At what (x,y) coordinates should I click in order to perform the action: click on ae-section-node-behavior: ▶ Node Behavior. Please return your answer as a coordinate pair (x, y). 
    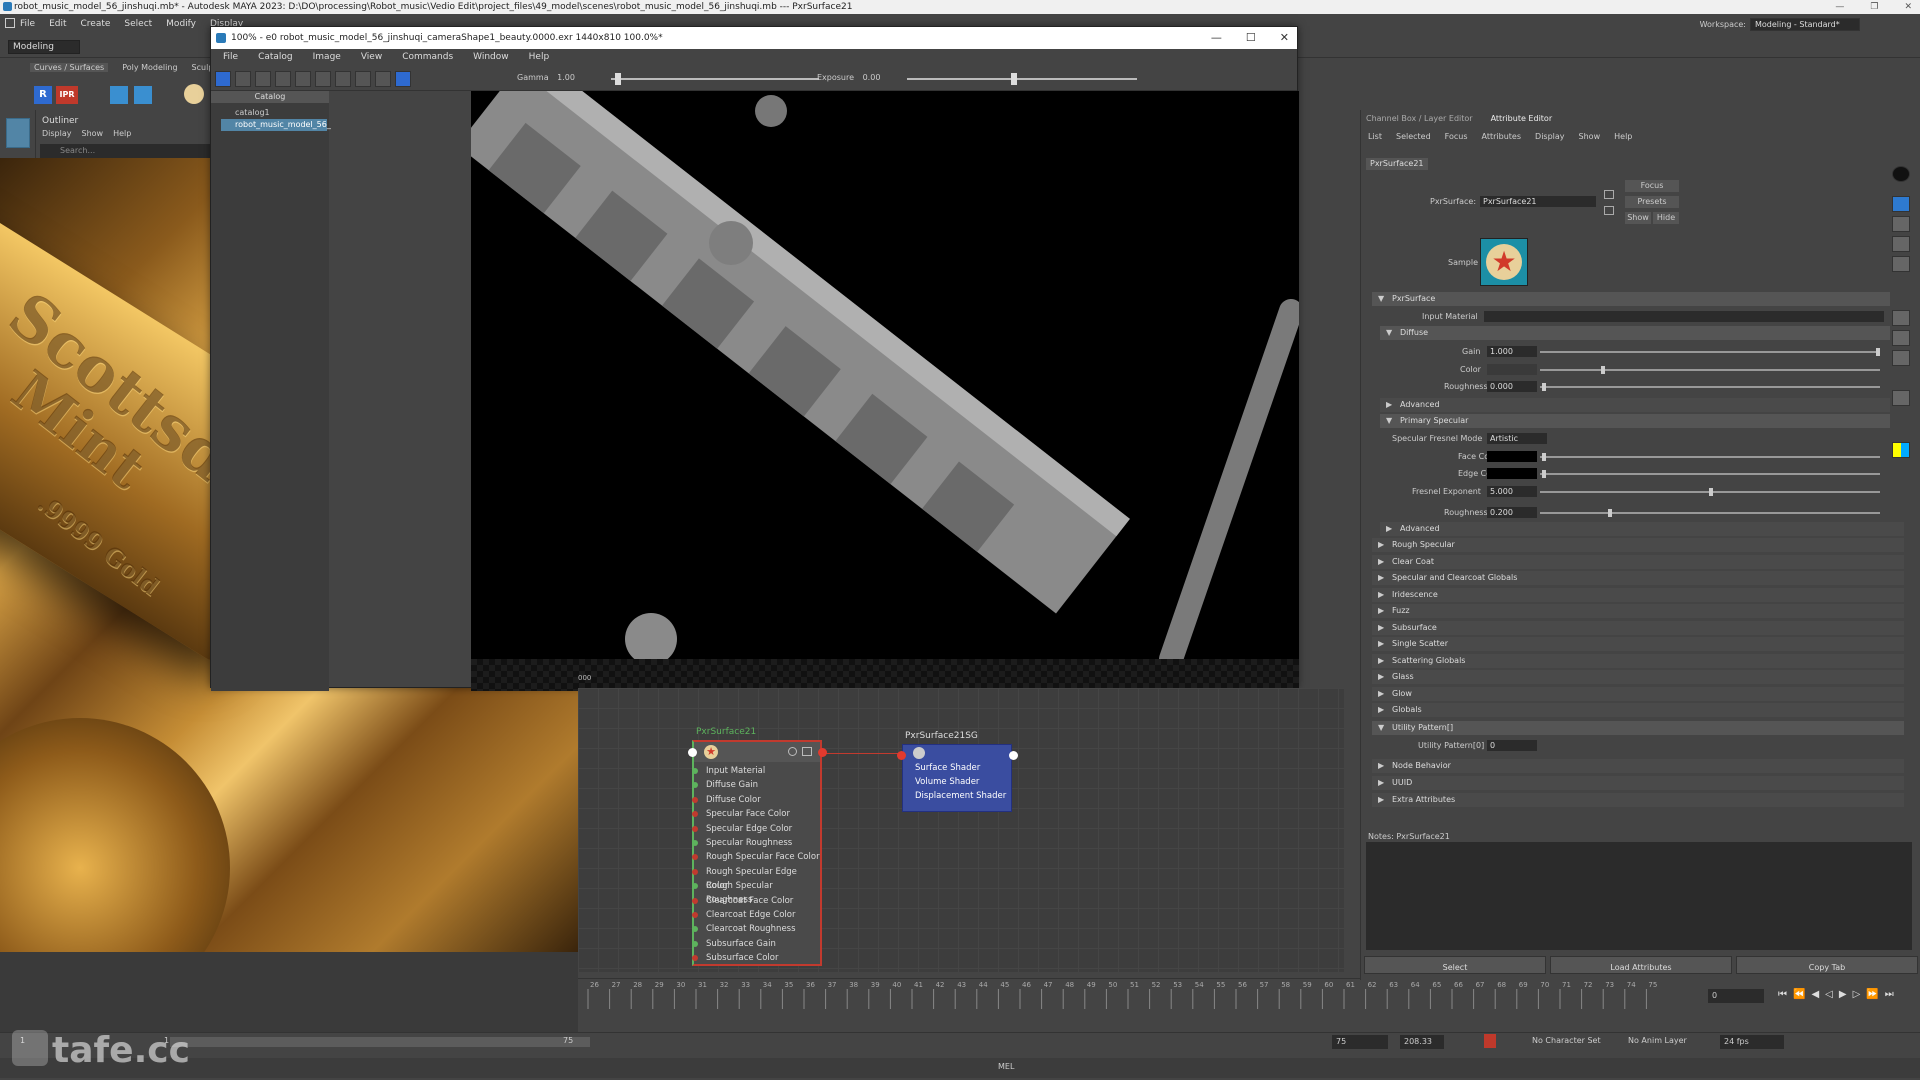
    Looking at the image, I should click on (1638, 766).